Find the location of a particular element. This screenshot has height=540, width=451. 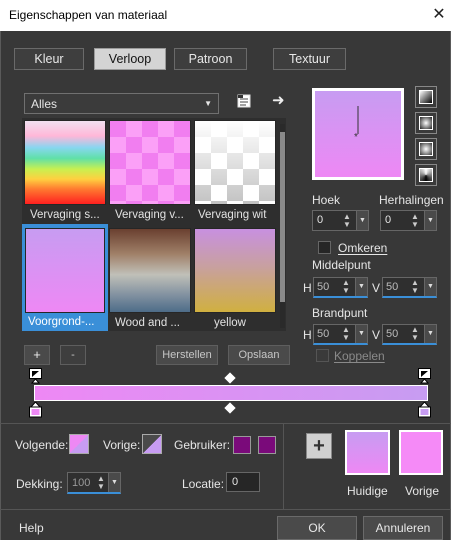

list-item: yellow is located at coordinates (235, 280).